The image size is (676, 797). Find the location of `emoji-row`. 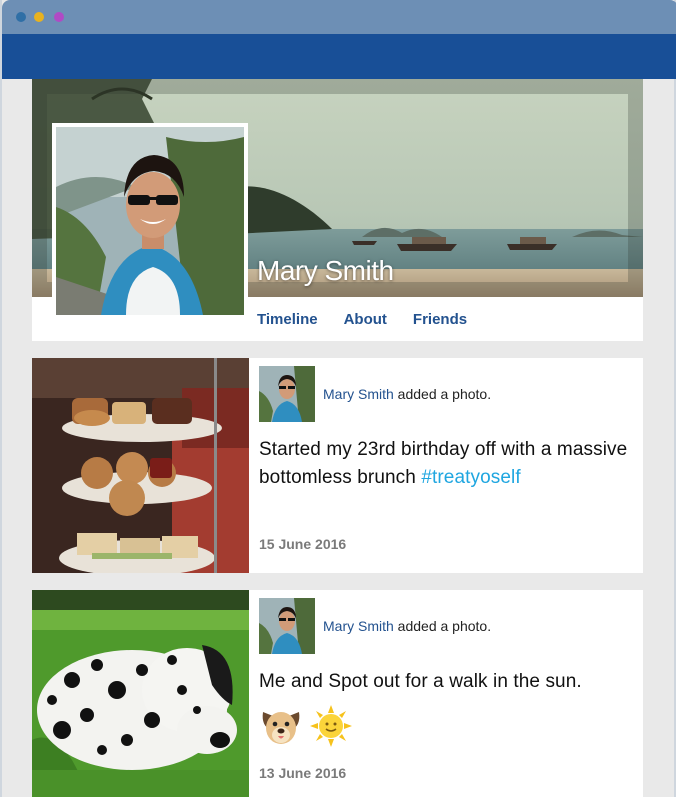

emoji-row is located at coordinates (446, 726).